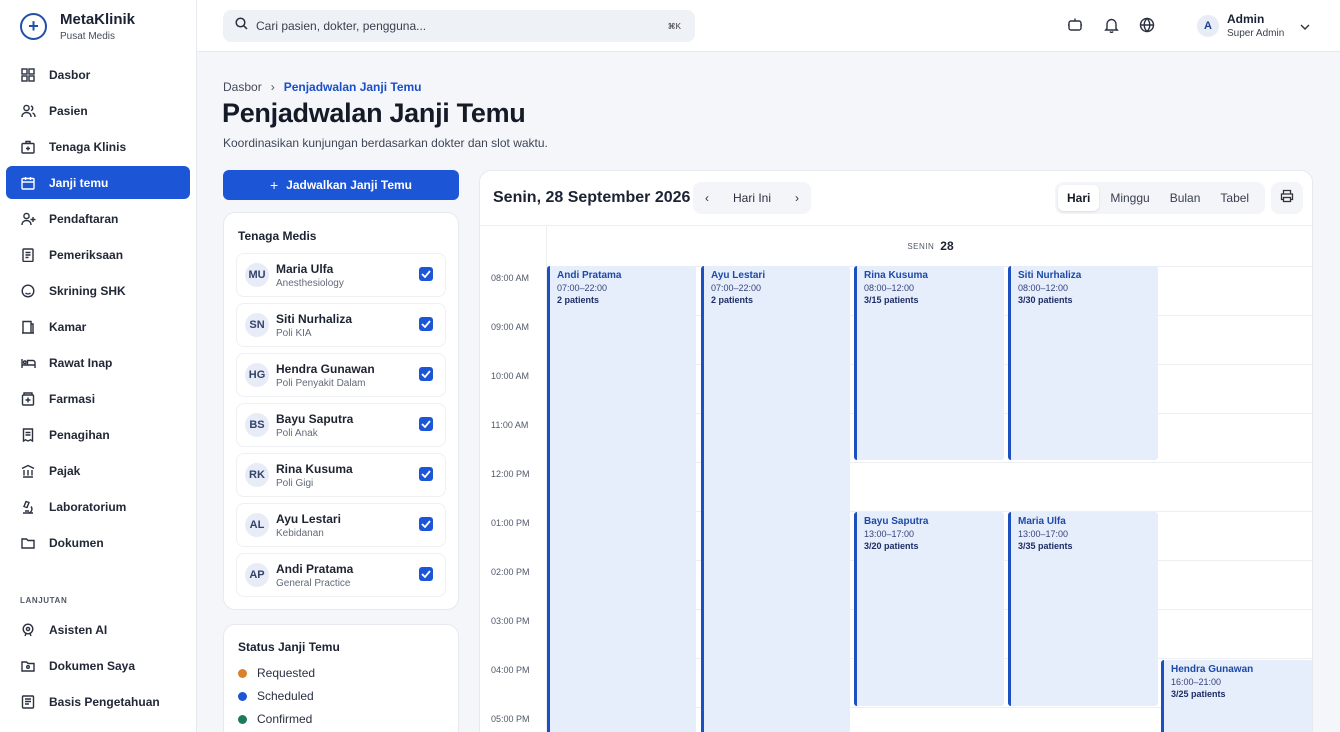 The image size is (1340, 732). Describe the element at coordinates (257, 475) in the screenshot. I see `doctor-avatar: RK` at that location.